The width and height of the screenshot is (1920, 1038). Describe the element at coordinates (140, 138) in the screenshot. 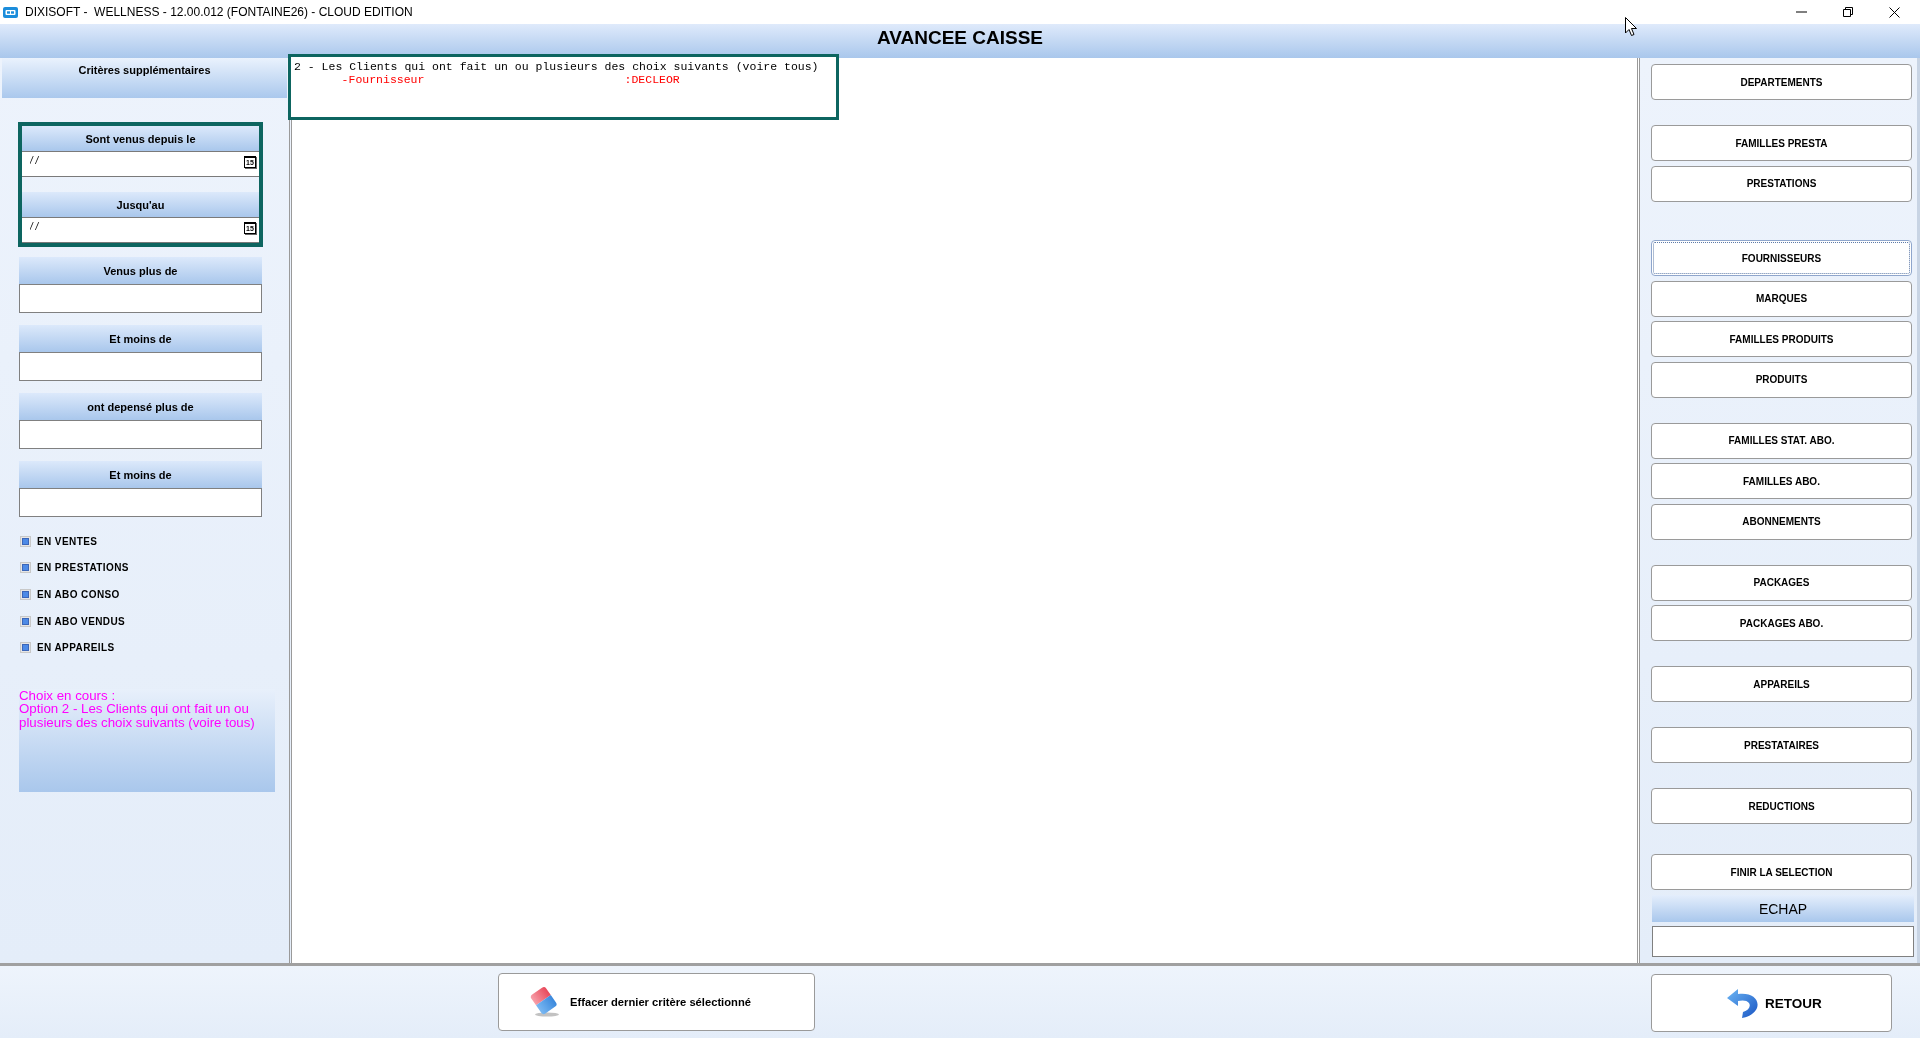

I see `field-label: Sont venus depuis le` at that location.